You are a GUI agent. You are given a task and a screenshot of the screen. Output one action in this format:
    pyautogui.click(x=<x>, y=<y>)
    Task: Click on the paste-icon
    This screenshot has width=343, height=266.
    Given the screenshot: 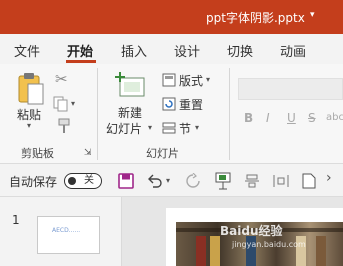 What is the action you would take?
    pyautogui.click(x=31, y=89)
    